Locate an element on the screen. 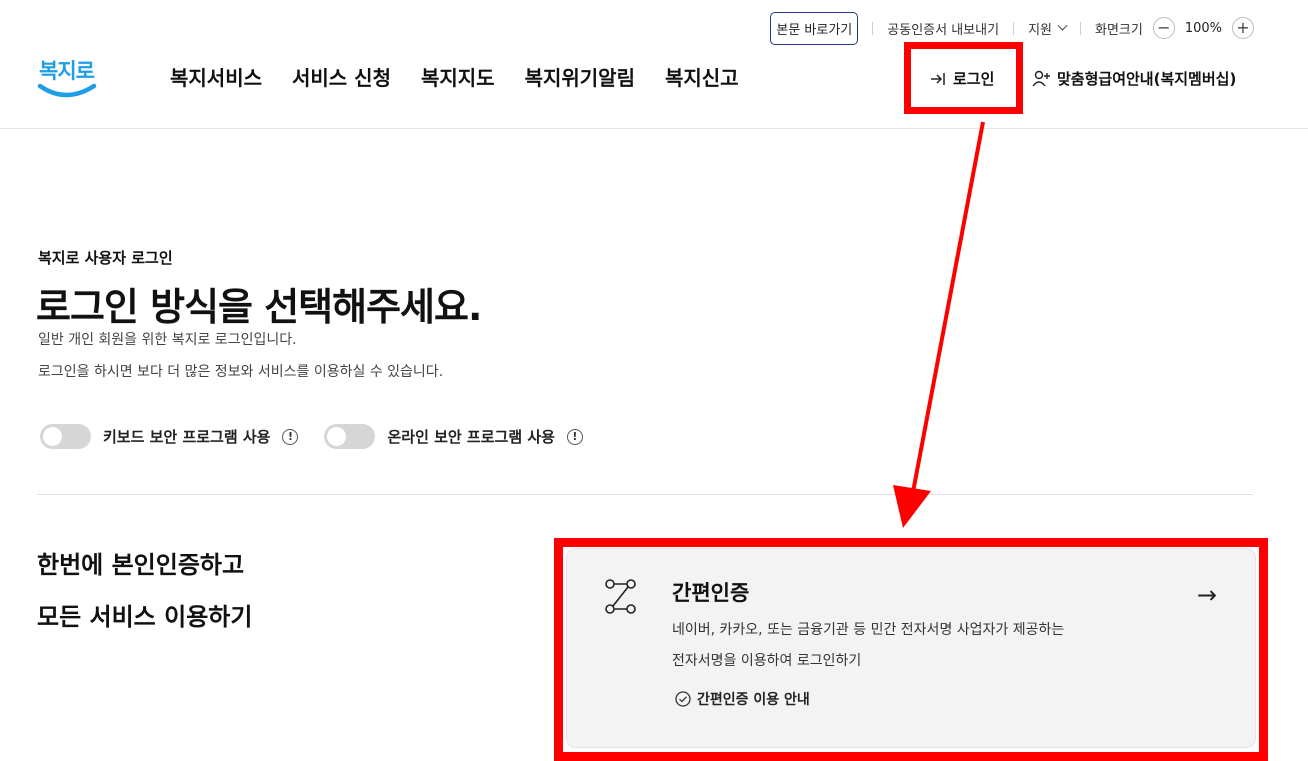 The image size is (1308, 761). utility-bar: 본문 바로가기 공동인증서 내보내기 지원 화면크기 − 100% + is located at coordinates (1012, 28).